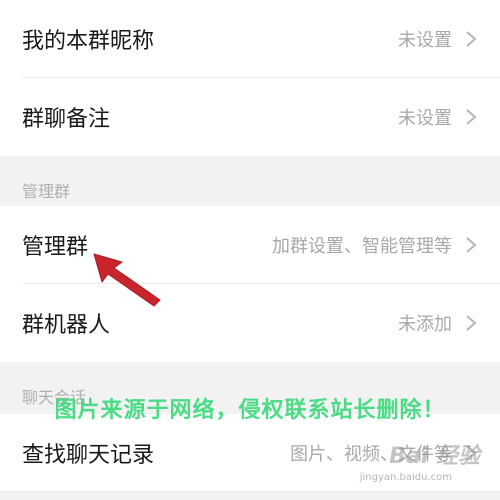  I want to click on red-pointer-arrow-icon, so click(127, 280).